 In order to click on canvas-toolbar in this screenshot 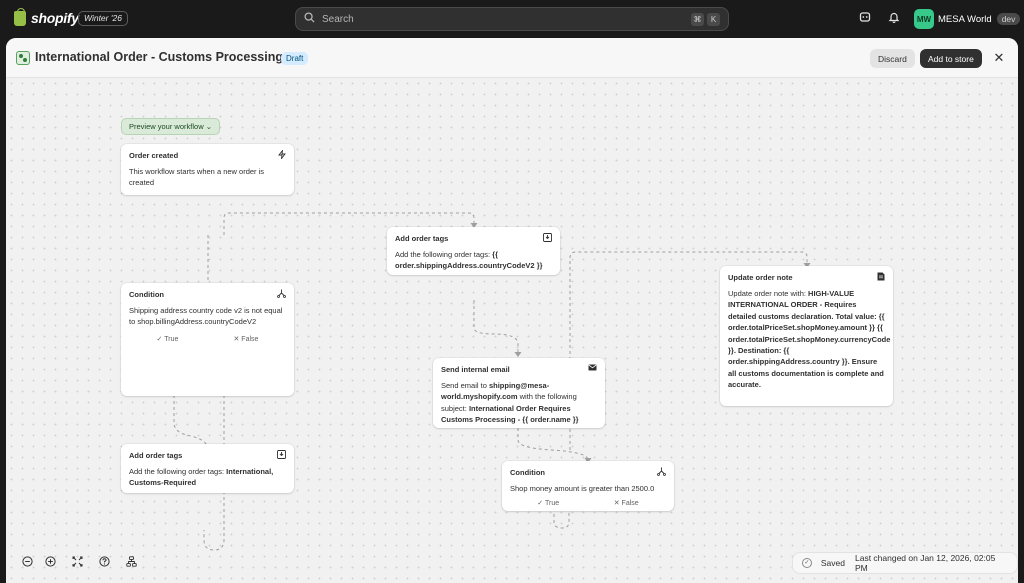, I will do `click(81, 565)`.